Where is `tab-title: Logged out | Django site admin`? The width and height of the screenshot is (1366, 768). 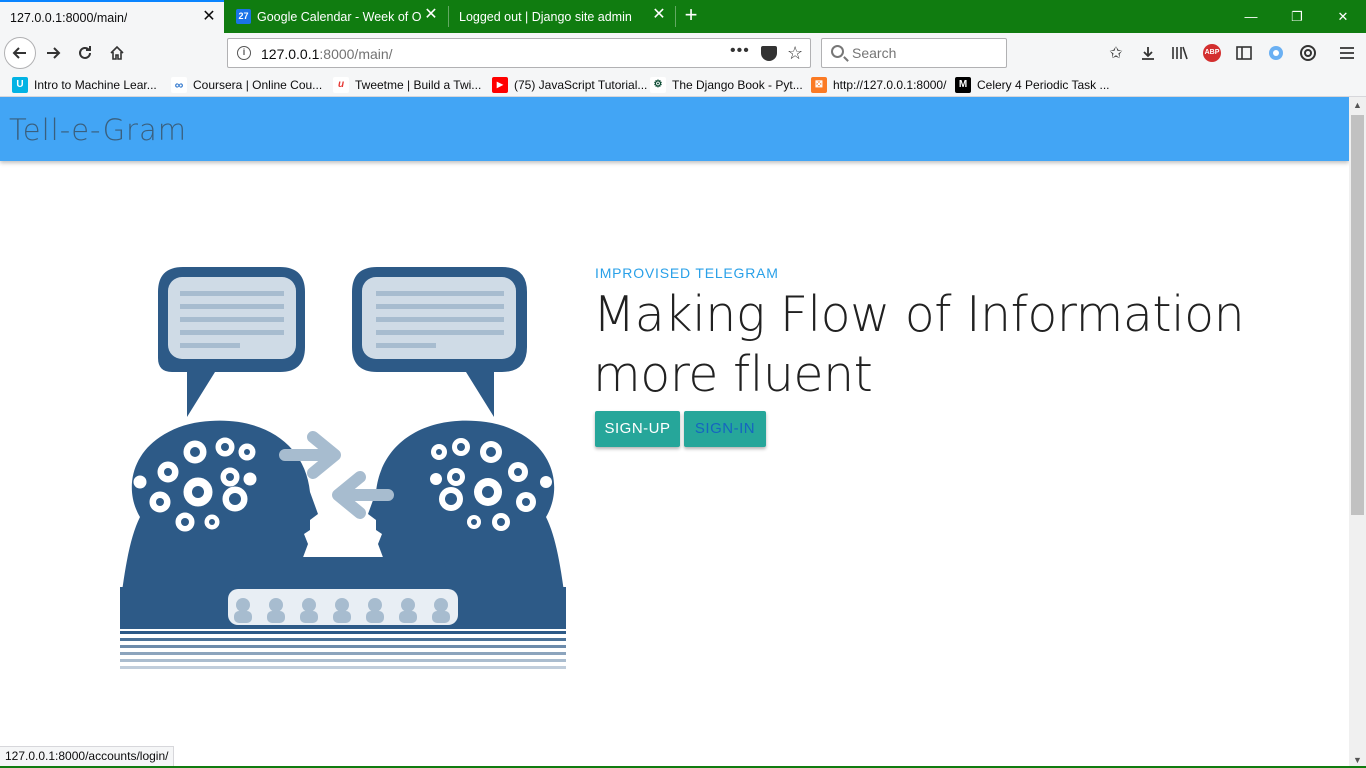
tab-title: Logged out | Django site admin is located at coordinates (545, 16).